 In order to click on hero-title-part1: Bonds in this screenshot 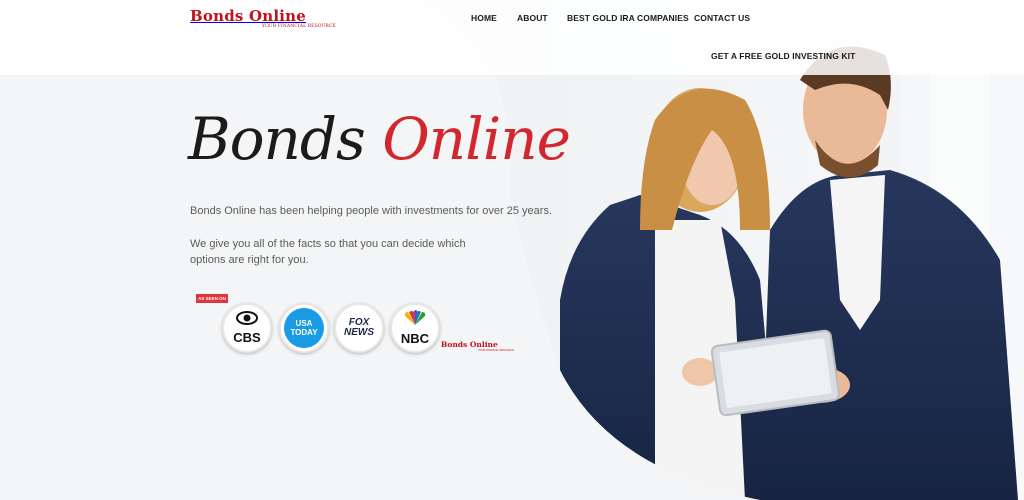, I will do `click(277, 139)`.